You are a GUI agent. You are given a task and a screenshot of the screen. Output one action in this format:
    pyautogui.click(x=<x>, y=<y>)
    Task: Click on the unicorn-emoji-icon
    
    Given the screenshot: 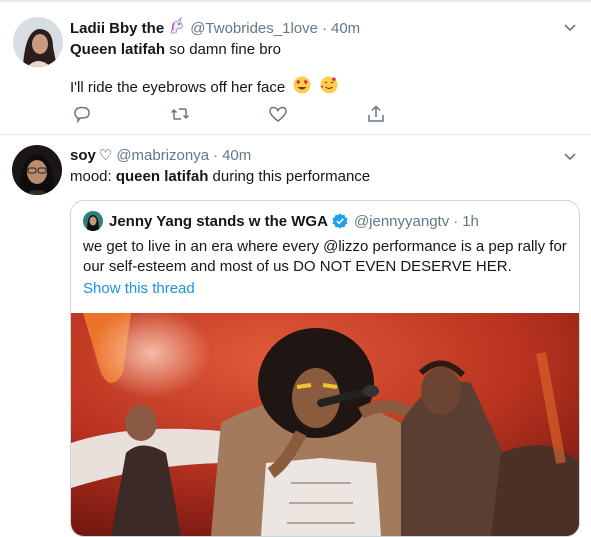 What is the action you would take?
    pyautogui.click(x=177, y=27)
    